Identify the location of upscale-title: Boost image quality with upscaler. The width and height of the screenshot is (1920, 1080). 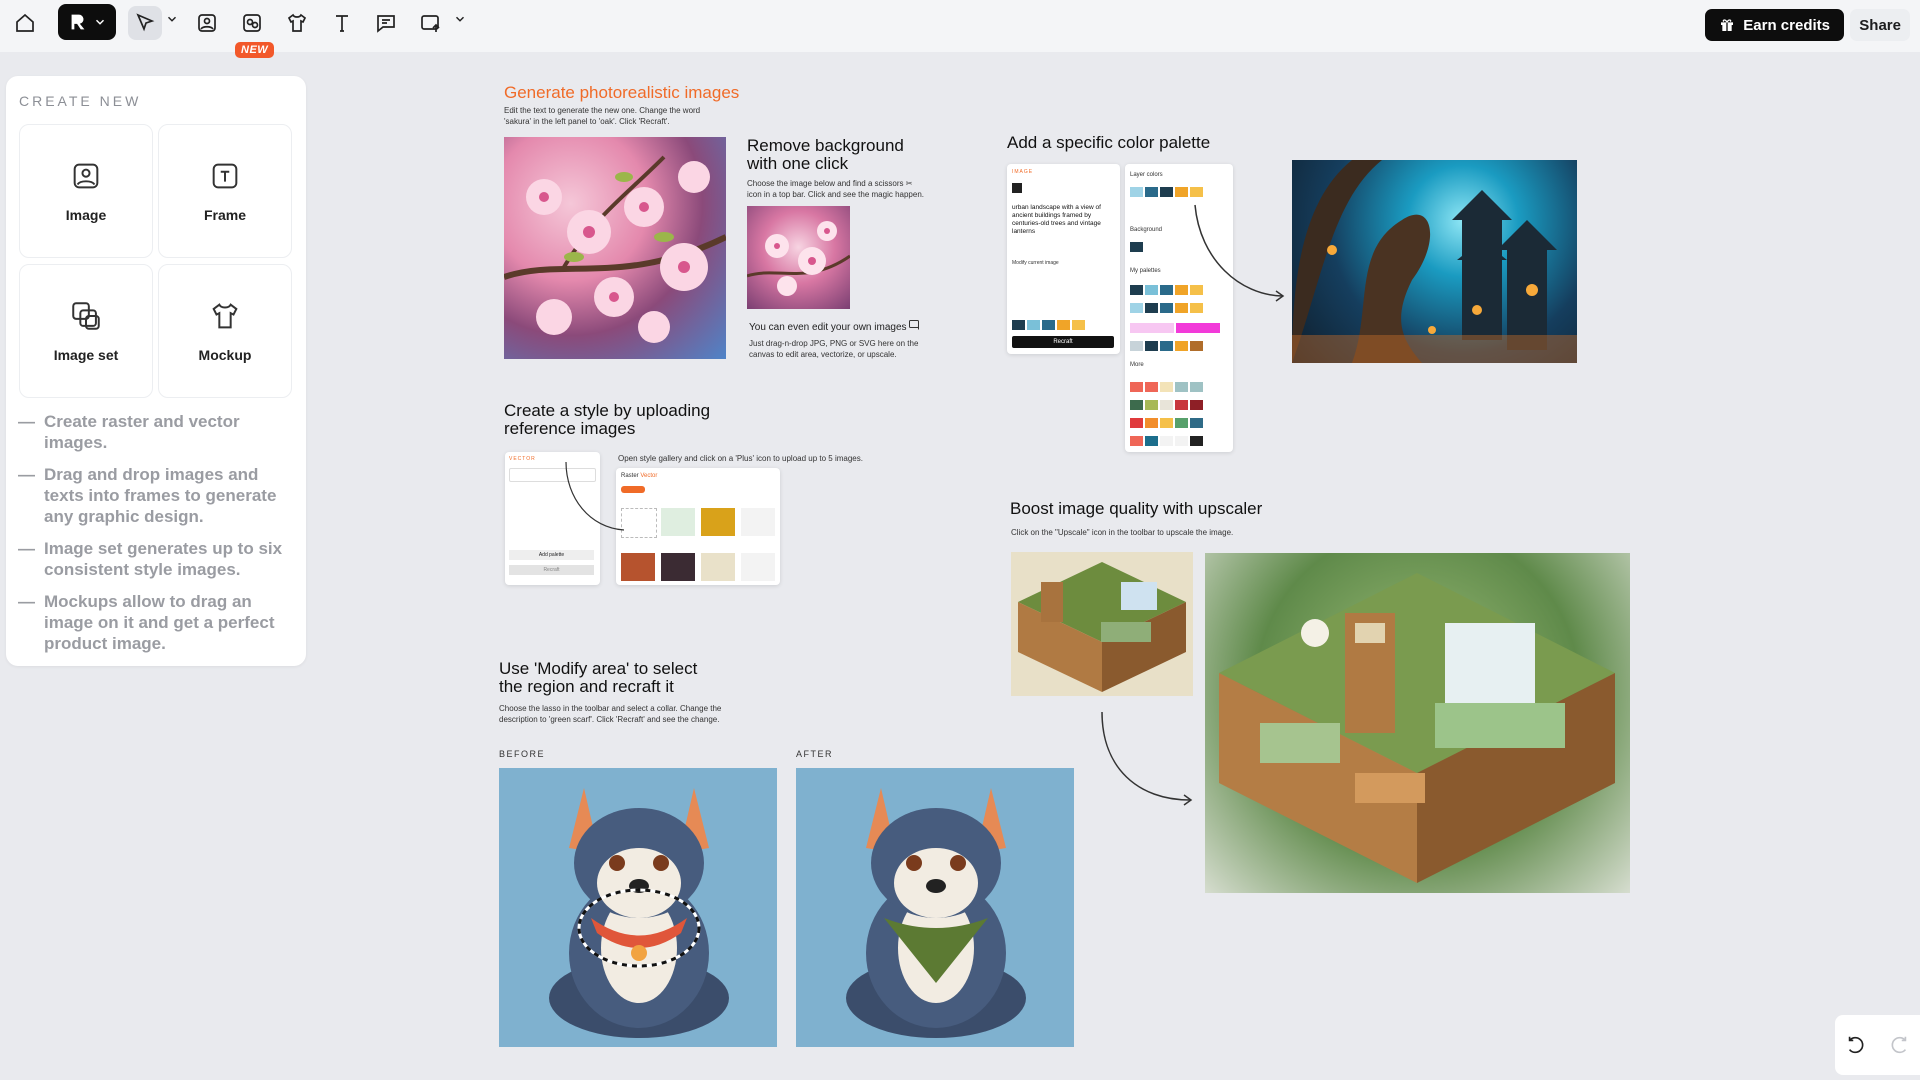
(1136, 508).